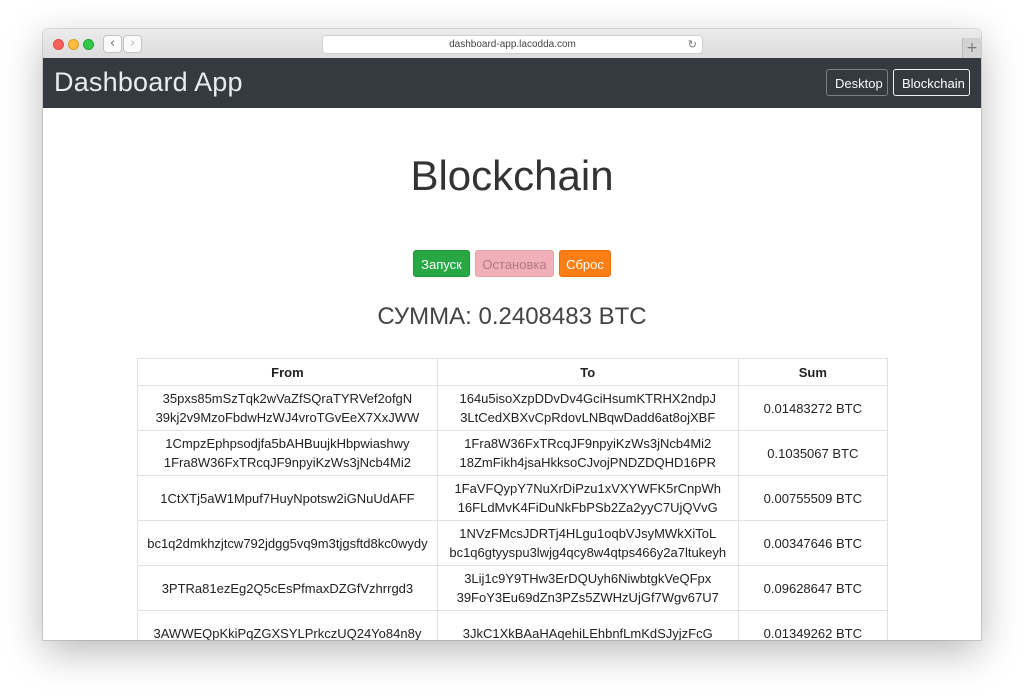  I want to click on reset-button: Сброс, so click(585, 263).